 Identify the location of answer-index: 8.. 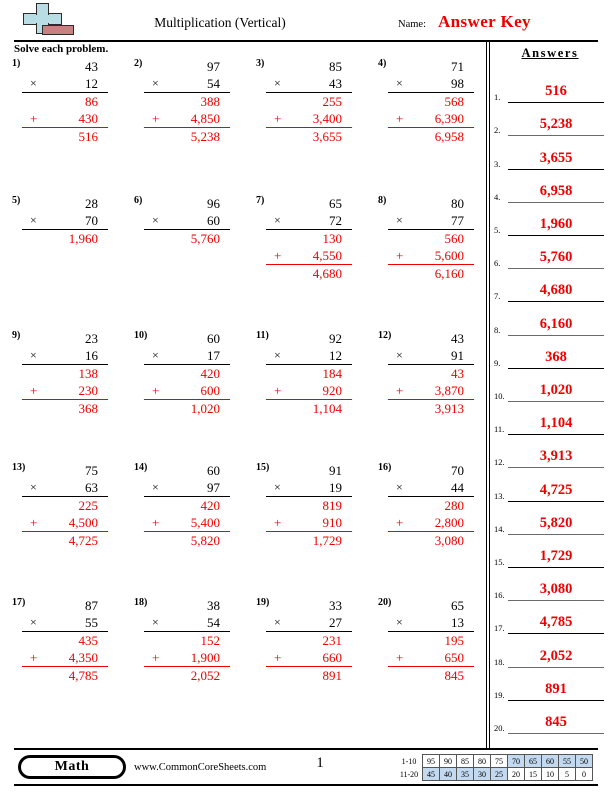
(497, 329).